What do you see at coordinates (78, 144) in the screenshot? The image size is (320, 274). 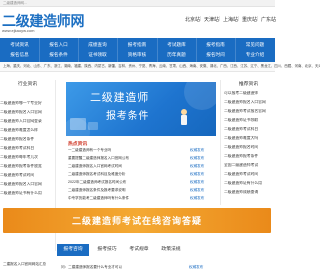 I see `hot-news-title: 热点资讯` at bounding box center [78, 144].